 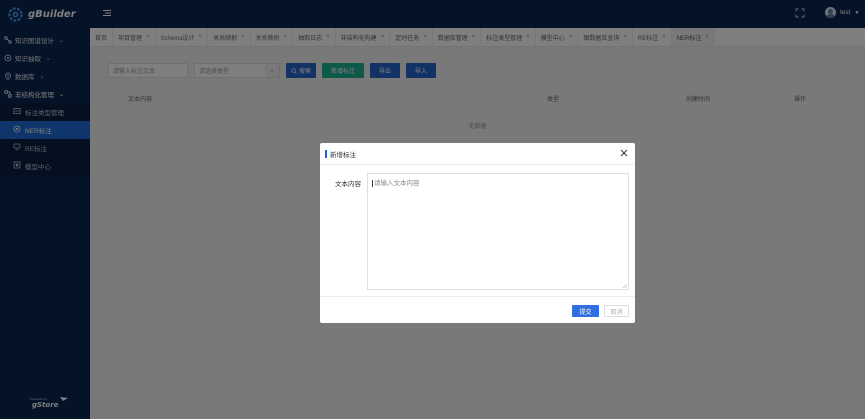 What do you see at coordinates (624, 153) in the screenshot?
I see `close-icon` at bounding box center [624, 153].